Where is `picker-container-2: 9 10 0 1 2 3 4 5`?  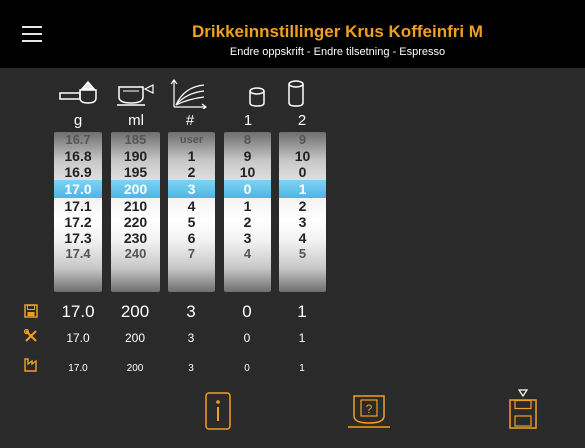 picker-container-2: 9 10 0 1 2 3 4 5 is located at coordinates (302, 212).